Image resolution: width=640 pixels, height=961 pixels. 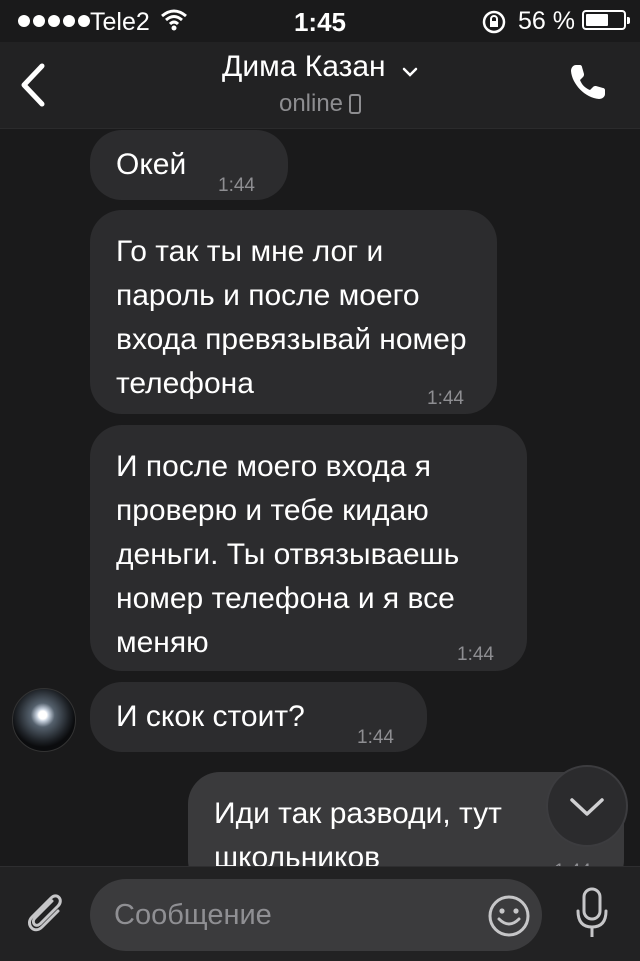 I want to click on message-input-placeholder: Сообщение, so click(x=193, y=915).